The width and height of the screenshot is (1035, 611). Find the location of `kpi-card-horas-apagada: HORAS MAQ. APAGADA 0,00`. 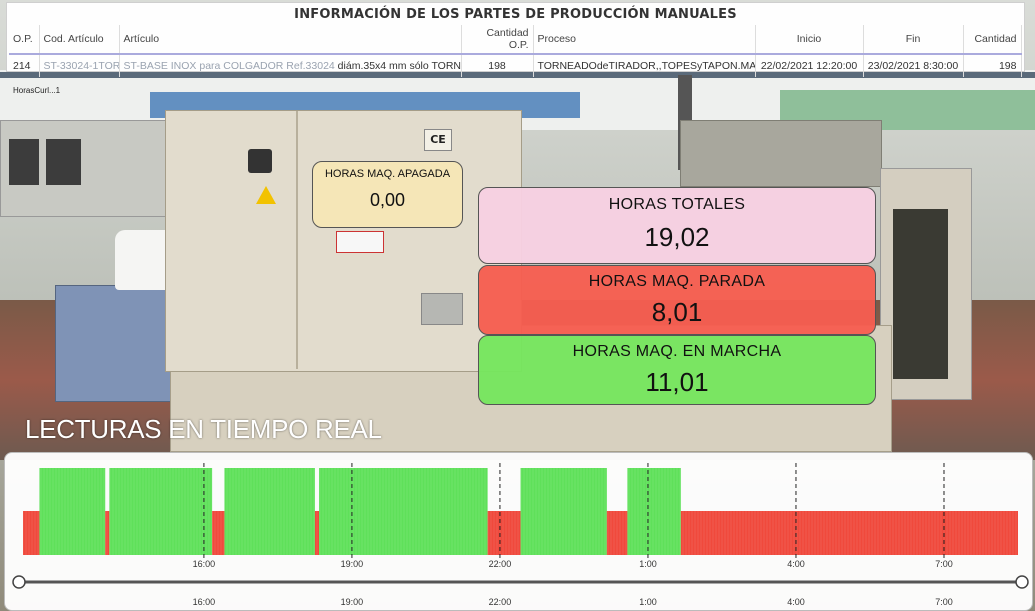

kpi-card-horas-apagada: HORAS MAQ. APAGADA 0,00 is located at coordinates (387, 194).